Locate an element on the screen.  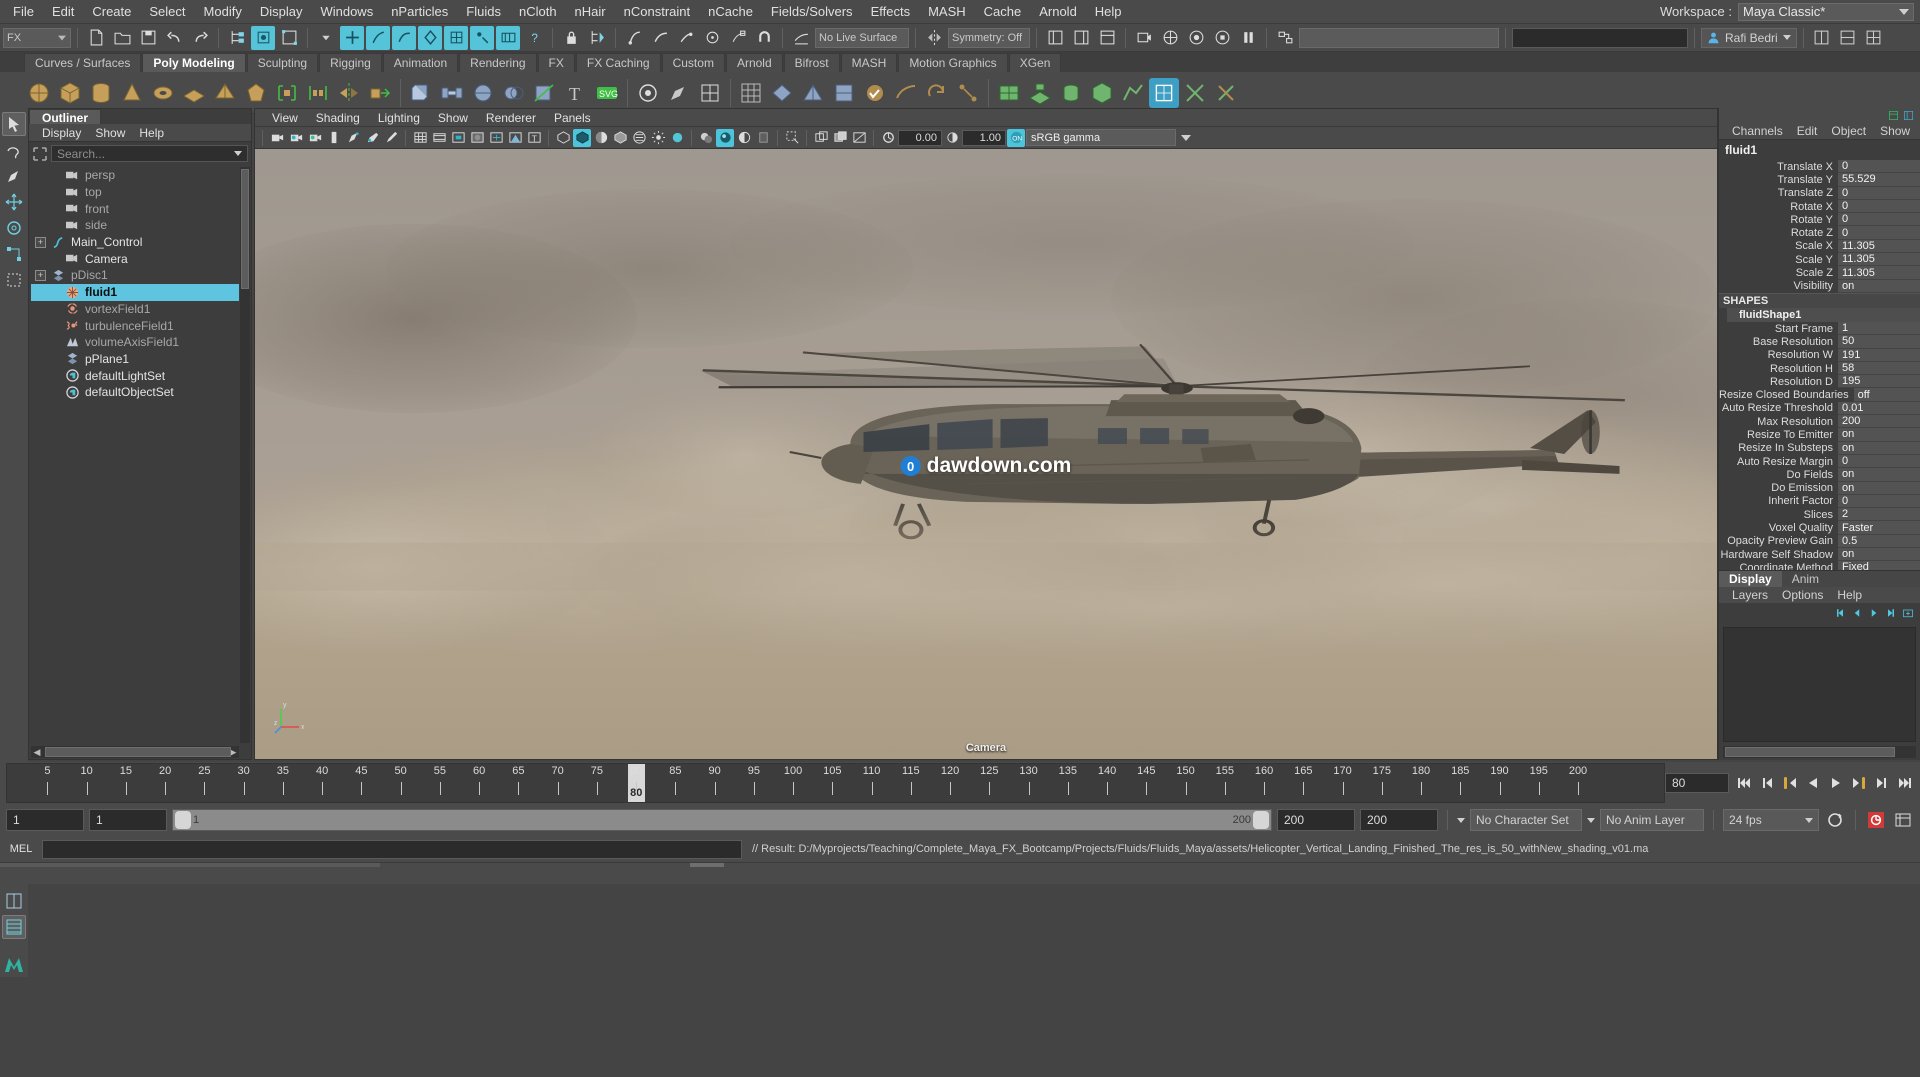
anti-aliasing-icon is located at coordinates (744, 138).